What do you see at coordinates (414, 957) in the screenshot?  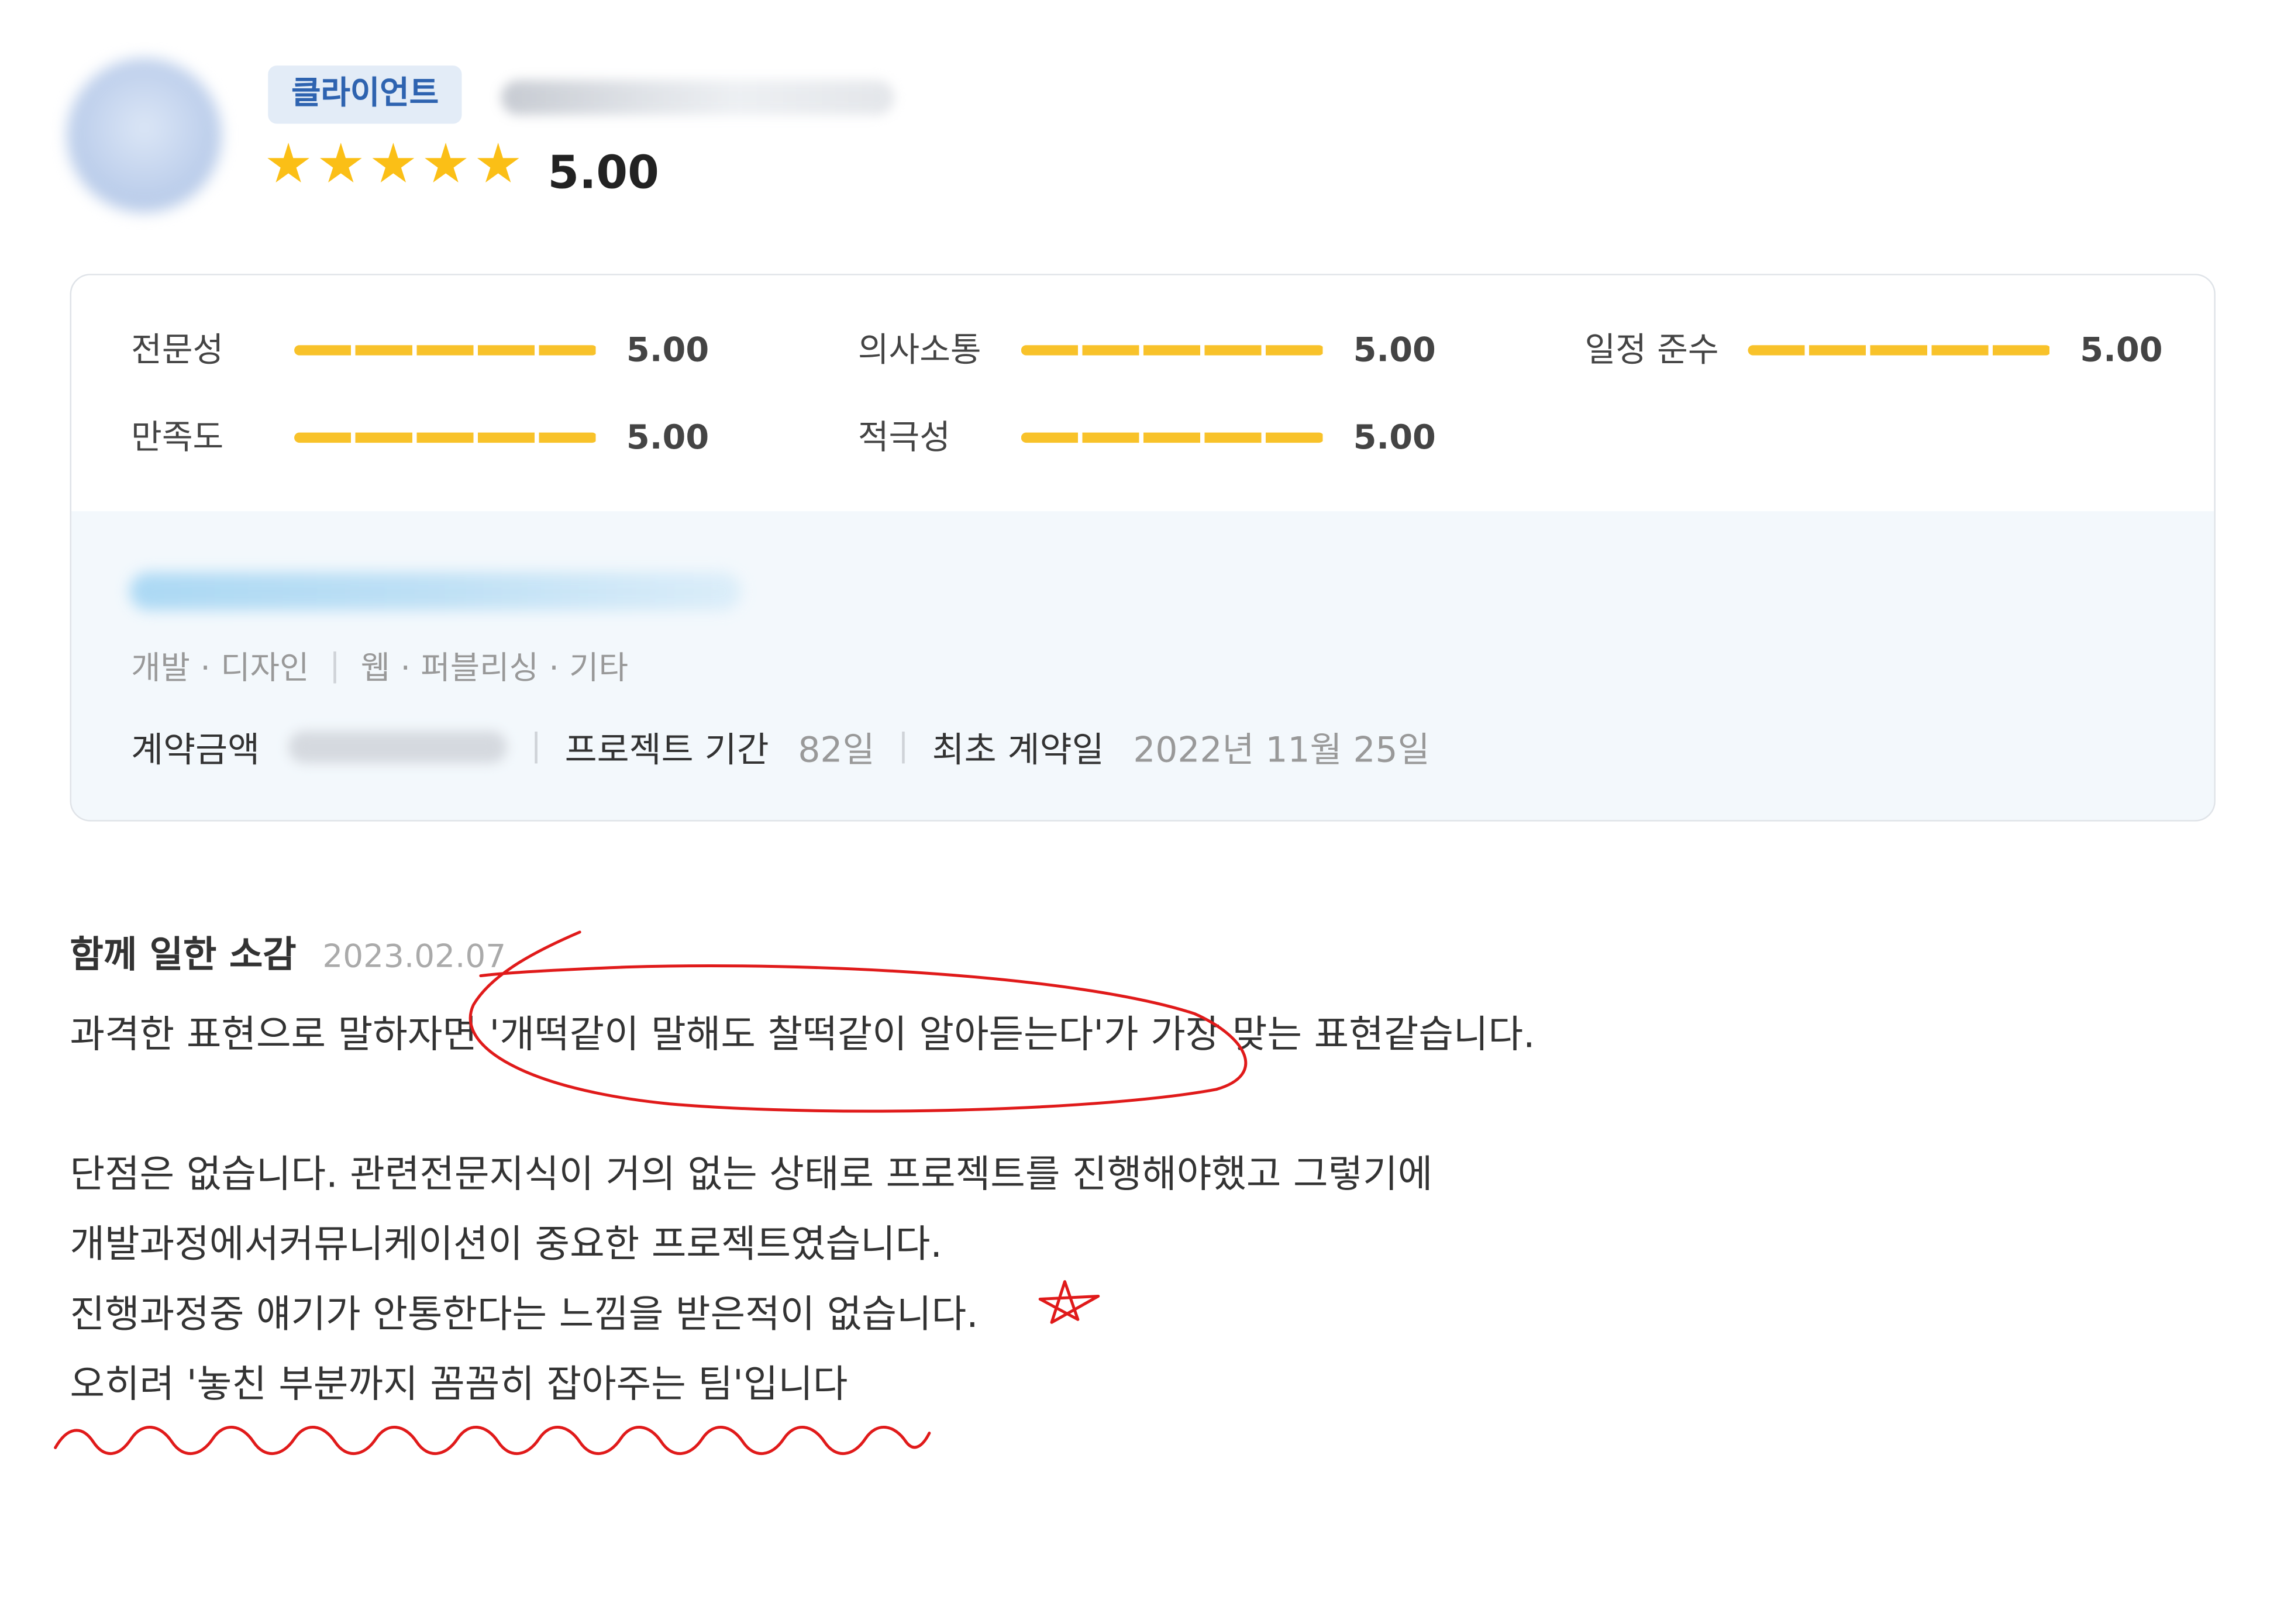 I see `review-date: 2023.02.07` at bounding box center [414, 957].